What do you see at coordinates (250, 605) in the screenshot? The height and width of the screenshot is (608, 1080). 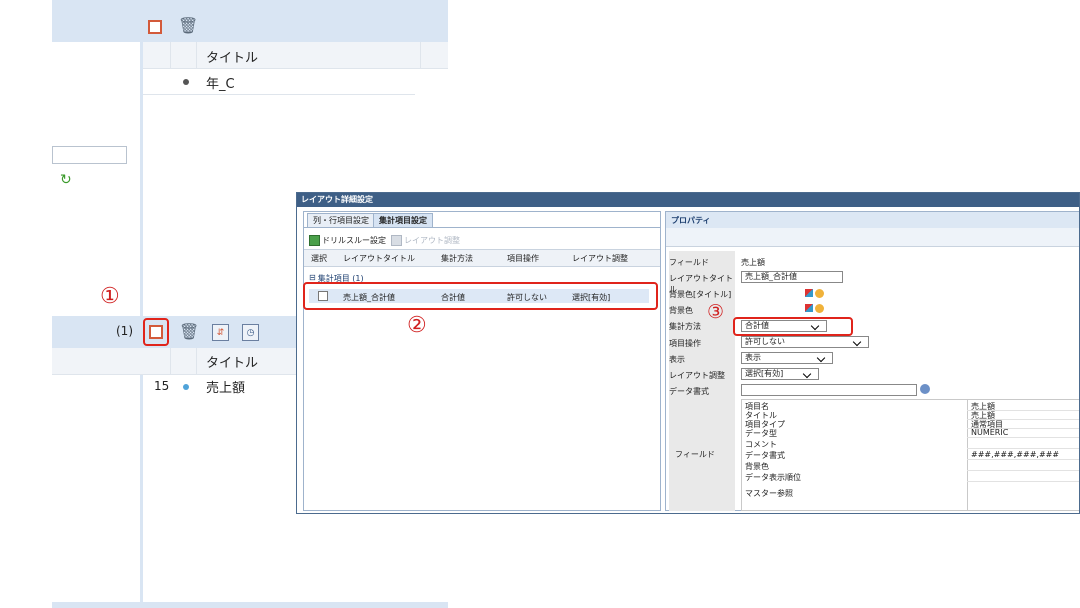 I see `bottom-footer-bar` at bounding box center [250, 605].